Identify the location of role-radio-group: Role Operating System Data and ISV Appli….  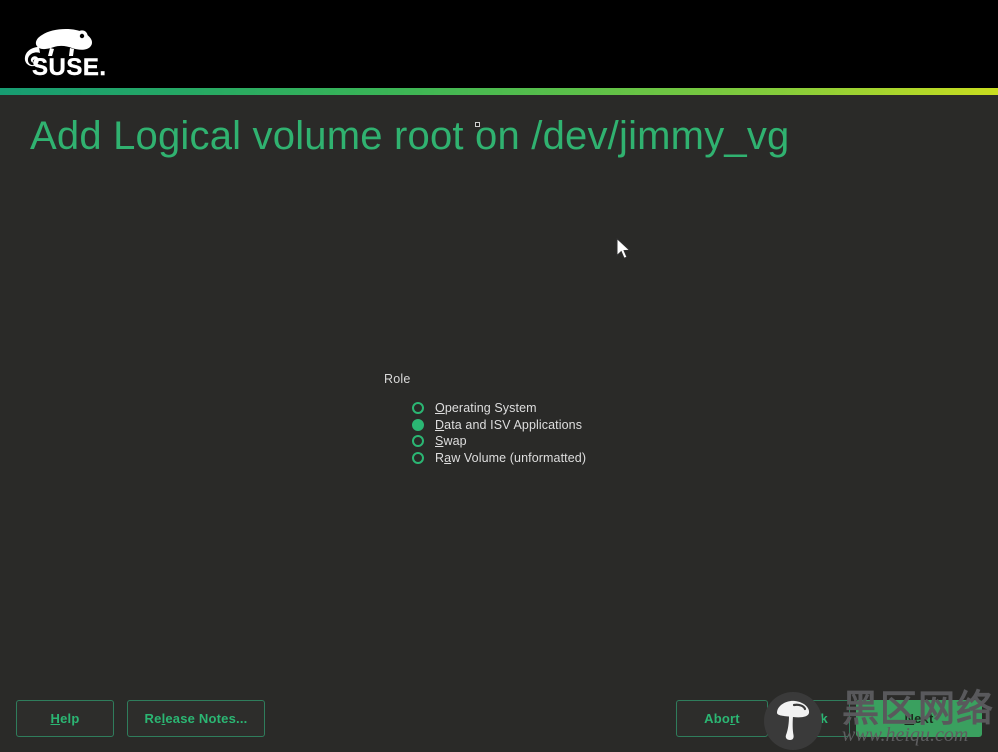
(485, 419).